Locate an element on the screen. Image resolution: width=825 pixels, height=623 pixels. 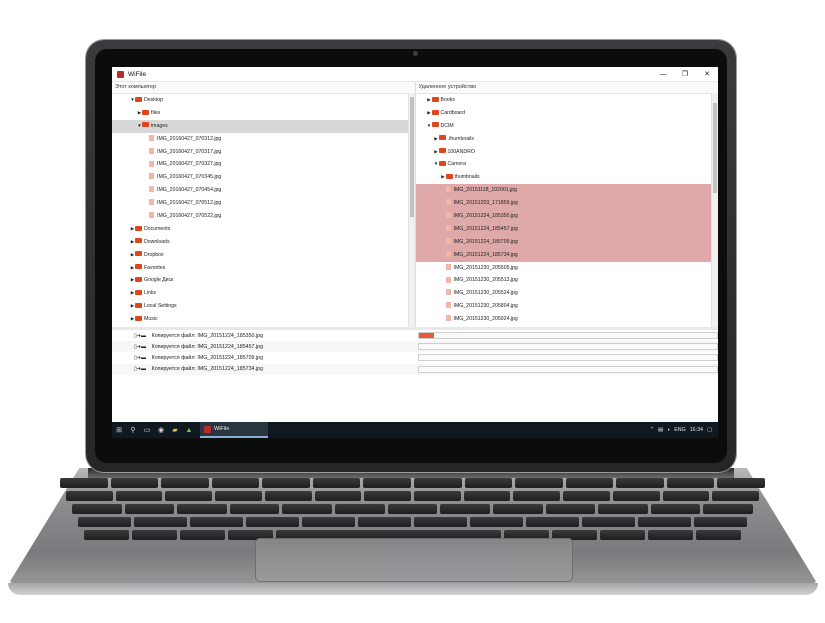
tree-item-label: IMG_20151224_185734.jpg is located at coordinates (485, 254).